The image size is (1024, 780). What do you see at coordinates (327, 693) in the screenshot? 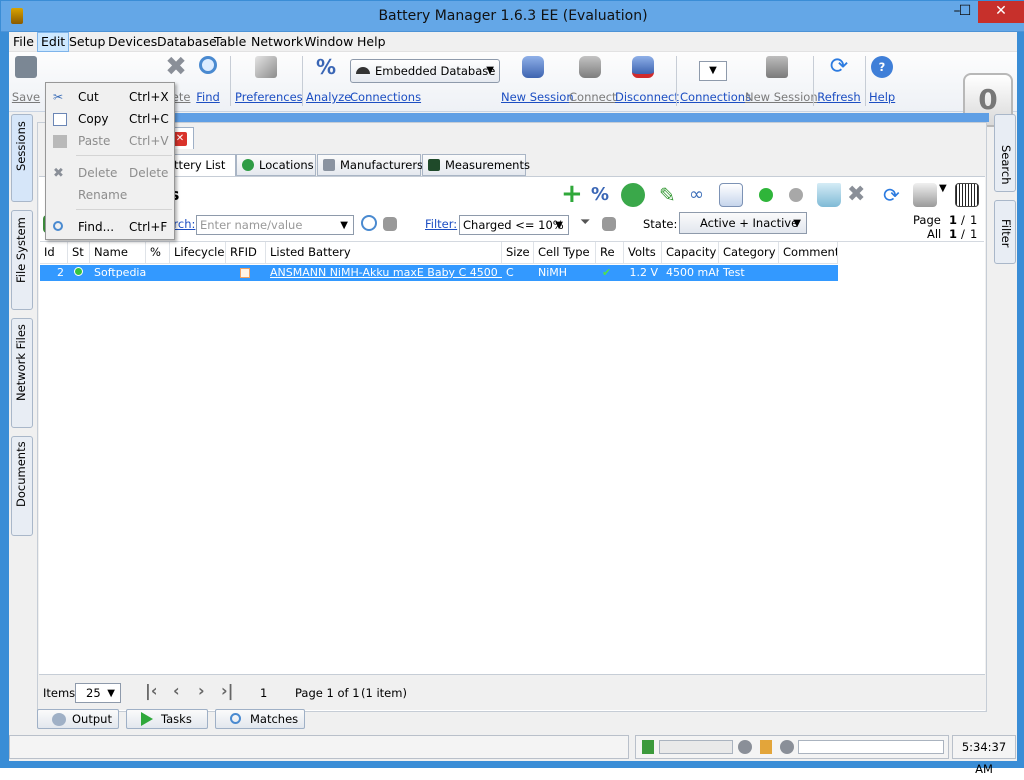
I see `page-info: Page 1 of 1` at bounding box center [327, 693].